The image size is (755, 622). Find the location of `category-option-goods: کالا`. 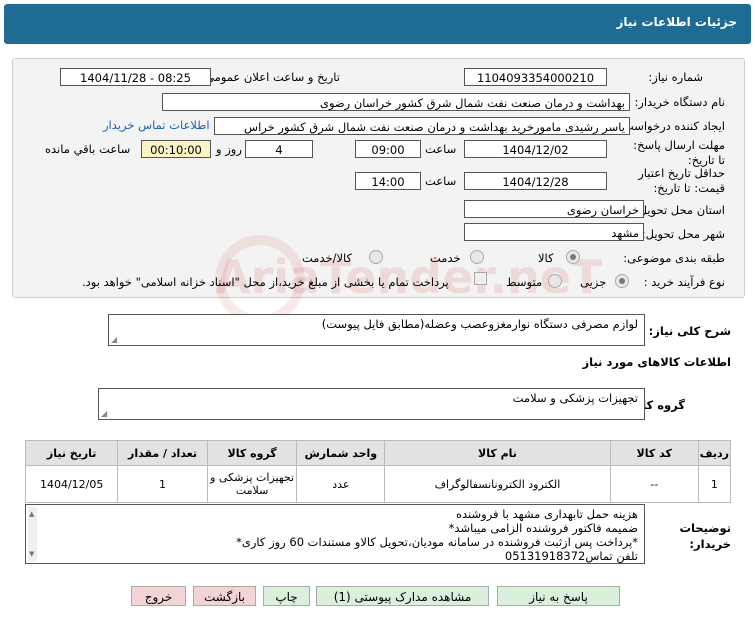

category-option-goods: کالا is located at coordinates (546, 258).